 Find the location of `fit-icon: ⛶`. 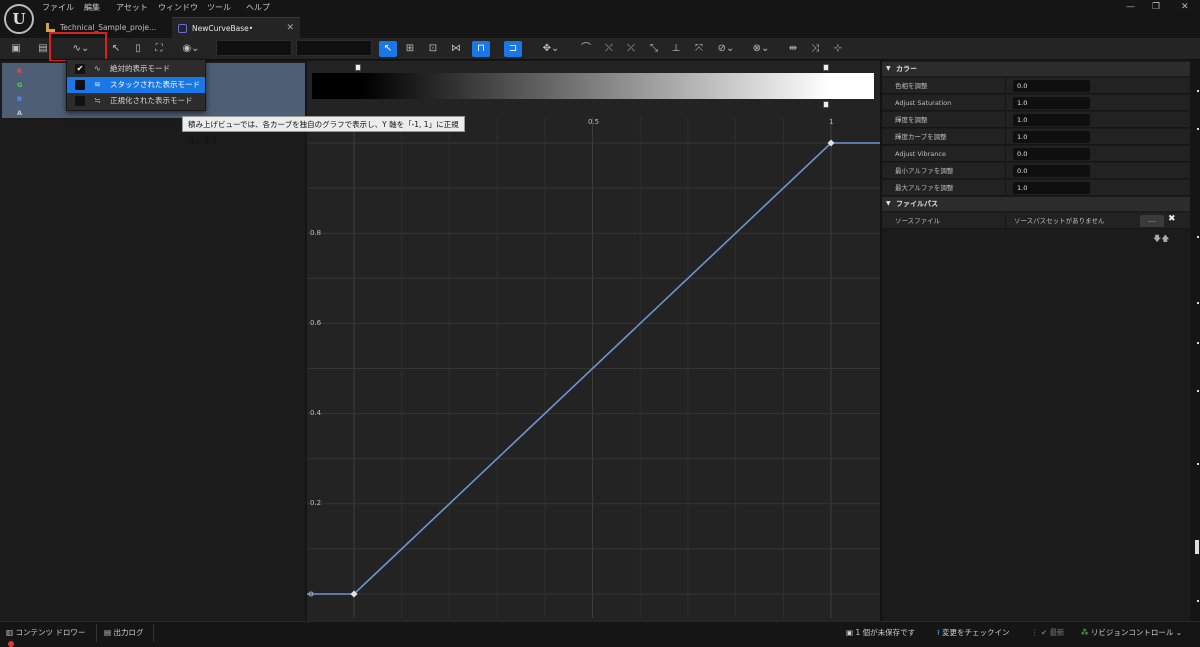

fit-icon: ⛶ is located at coordinates (159, 49).